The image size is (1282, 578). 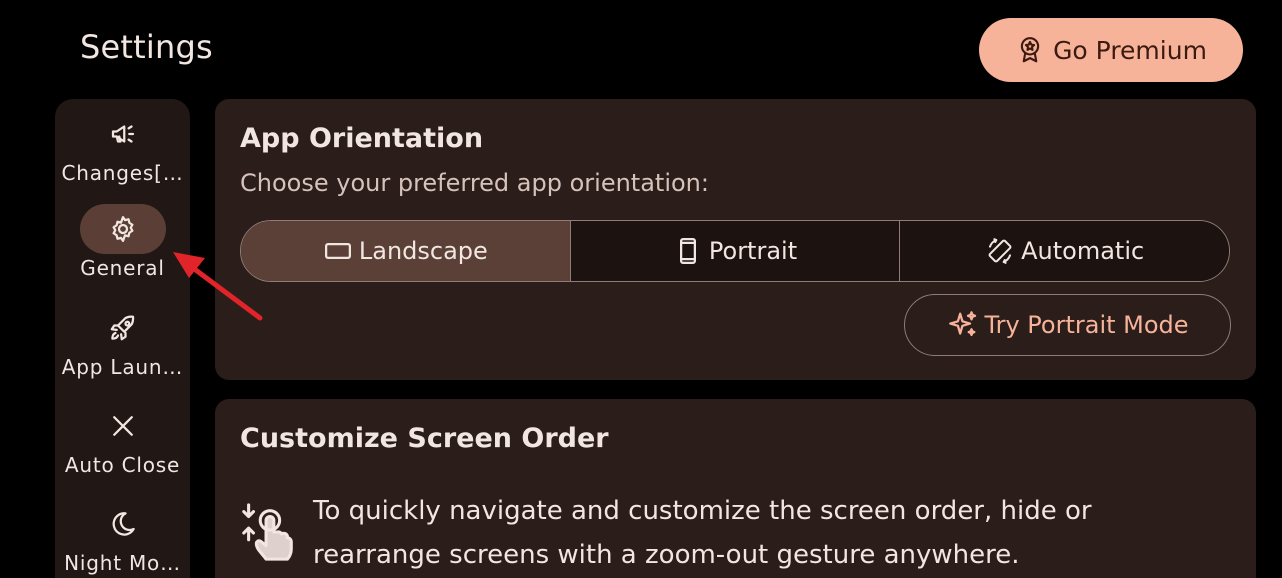 I want to click on moon-icon, so click(x=123, y=524).